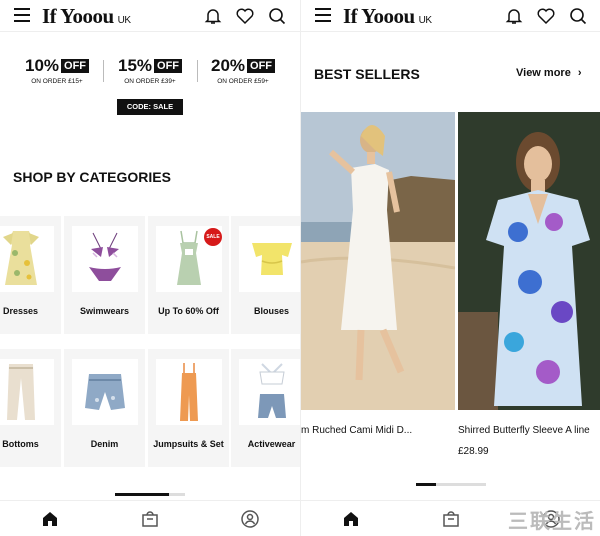 Image resolution: width=600 pixels, height=536 pixels. What do you see at coordinates (189, 392) in the screenshot?
I see `orange-jumpsuit-icon` at bounding box center [189, 392].